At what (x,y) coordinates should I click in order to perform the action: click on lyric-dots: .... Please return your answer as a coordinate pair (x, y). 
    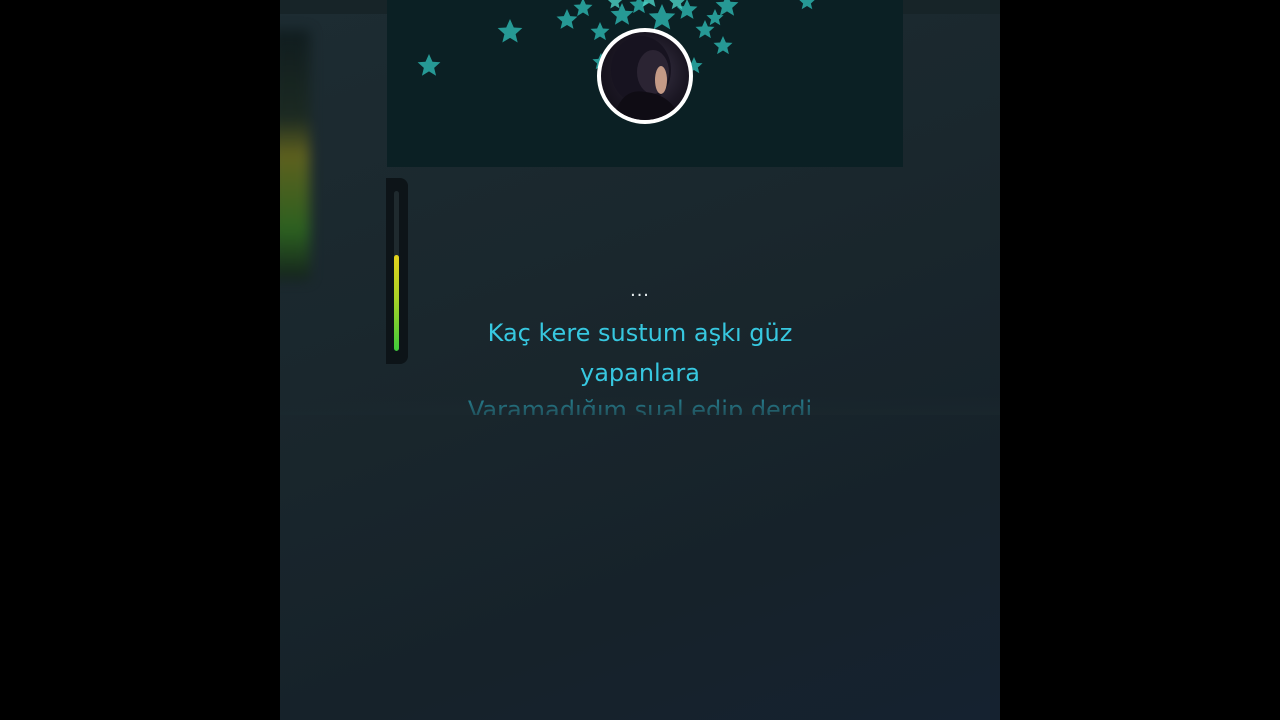
    Looking at the image, I should click on (640, 290).